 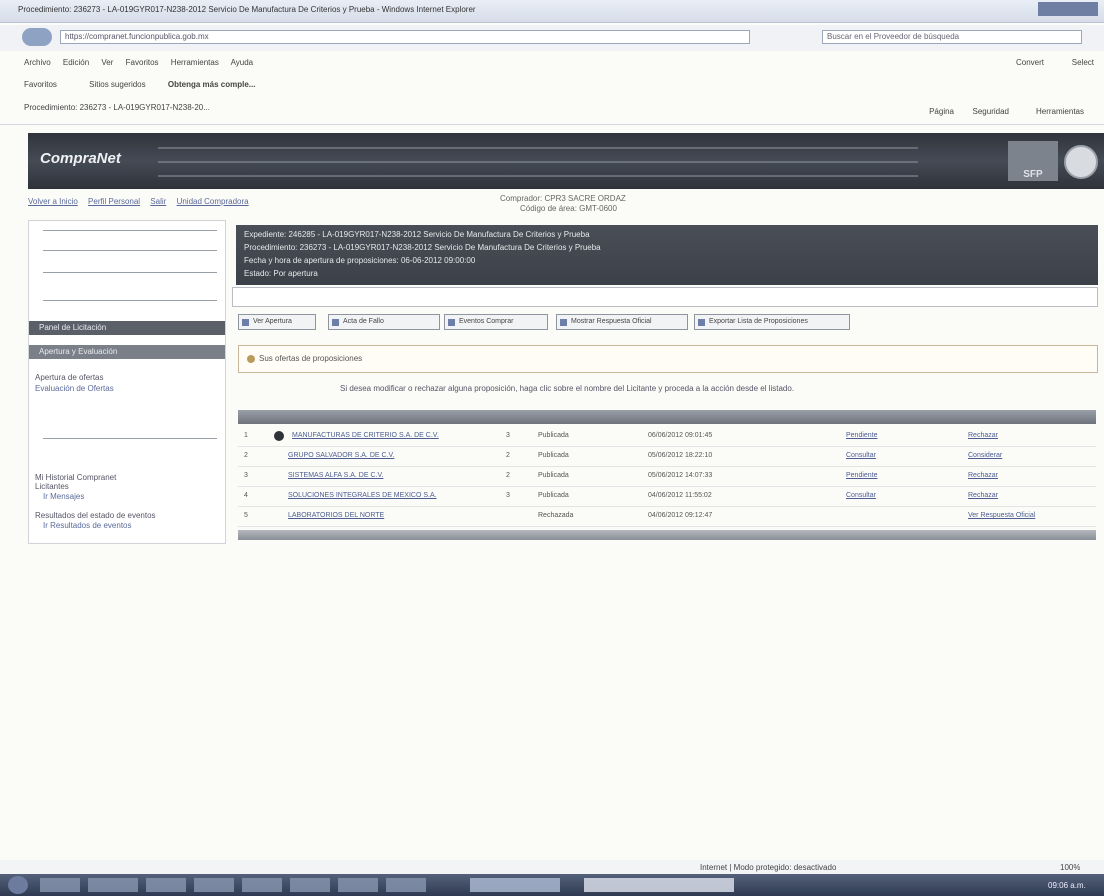 I want to click on zoom-level: 100%, so click(x=1070, y=867).